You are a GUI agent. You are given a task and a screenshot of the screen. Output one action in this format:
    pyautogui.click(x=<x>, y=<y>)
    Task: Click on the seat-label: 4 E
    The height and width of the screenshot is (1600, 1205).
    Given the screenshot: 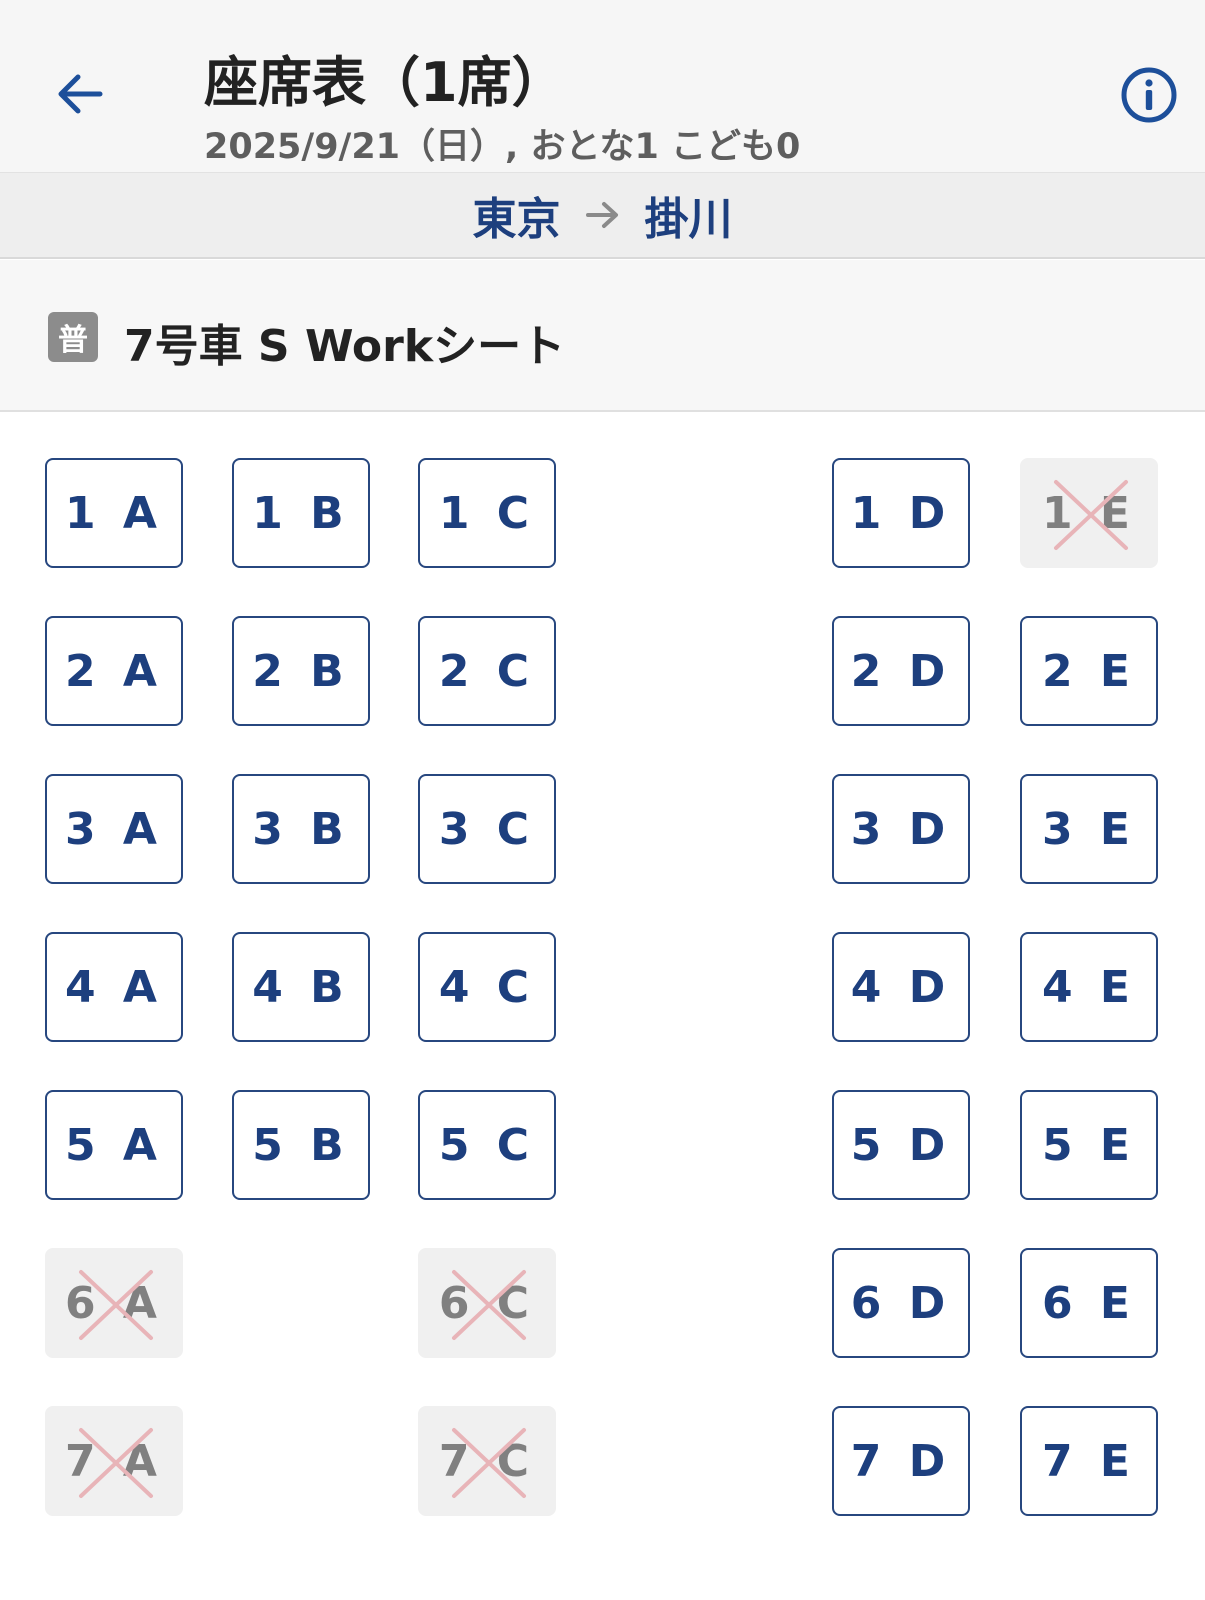 What is the action you would take?
    pyautogui.click(x=1089, y=987)
    